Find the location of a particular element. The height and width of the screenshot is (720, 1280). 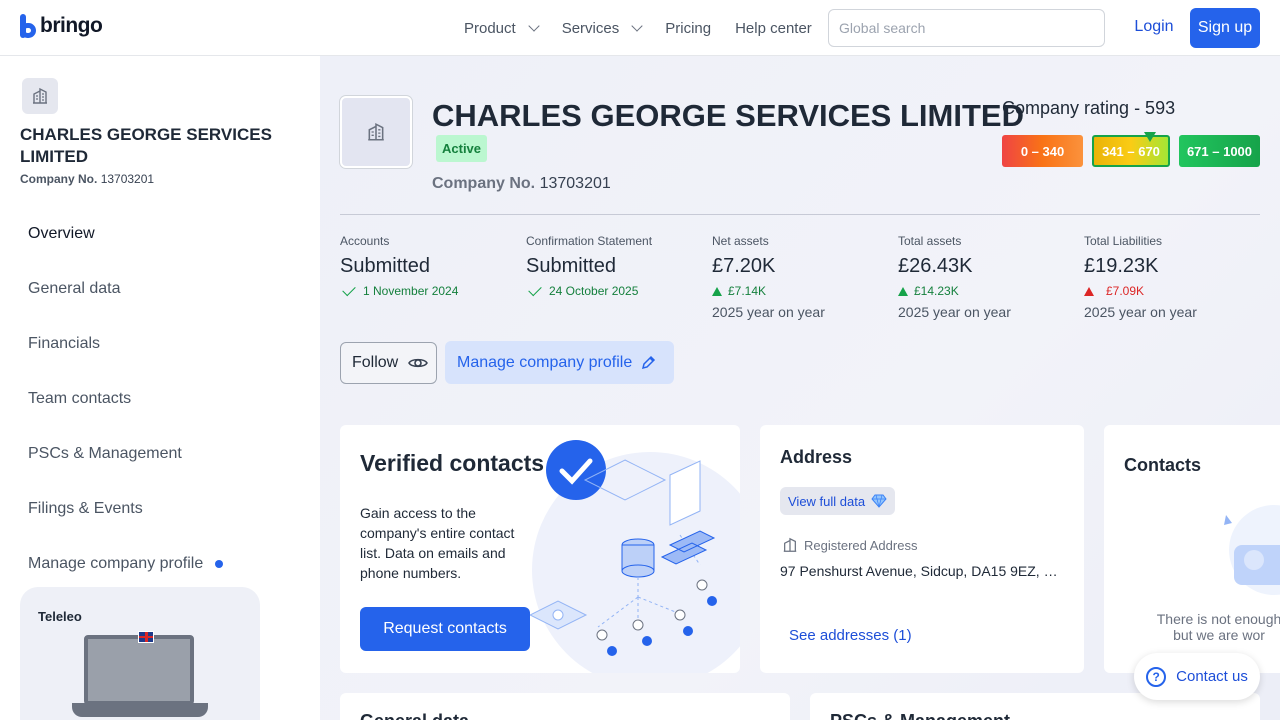

registered-address-label: Registered Address is located at coordinates (849, 545).